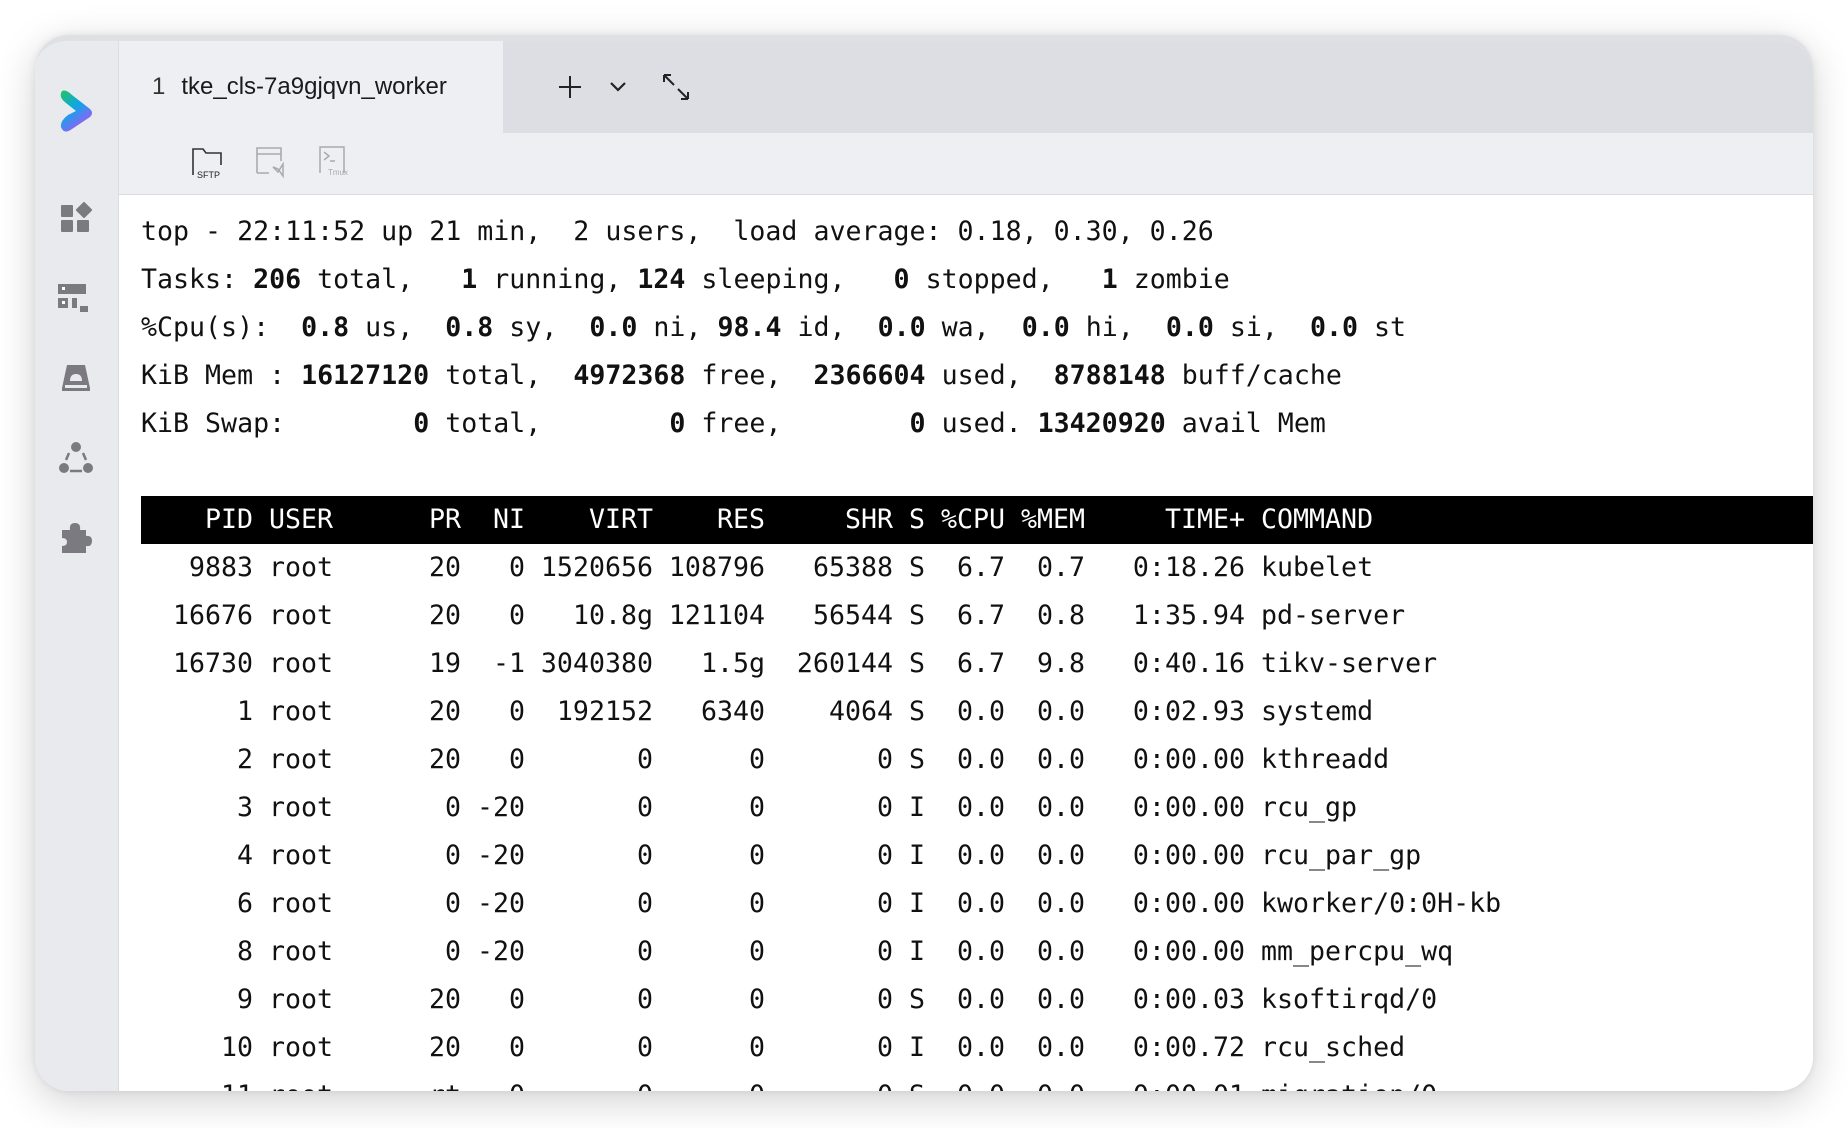 This screenshot has width=1848, height=1128. I want to click on summary-text: hi,, so click(1117, 327).